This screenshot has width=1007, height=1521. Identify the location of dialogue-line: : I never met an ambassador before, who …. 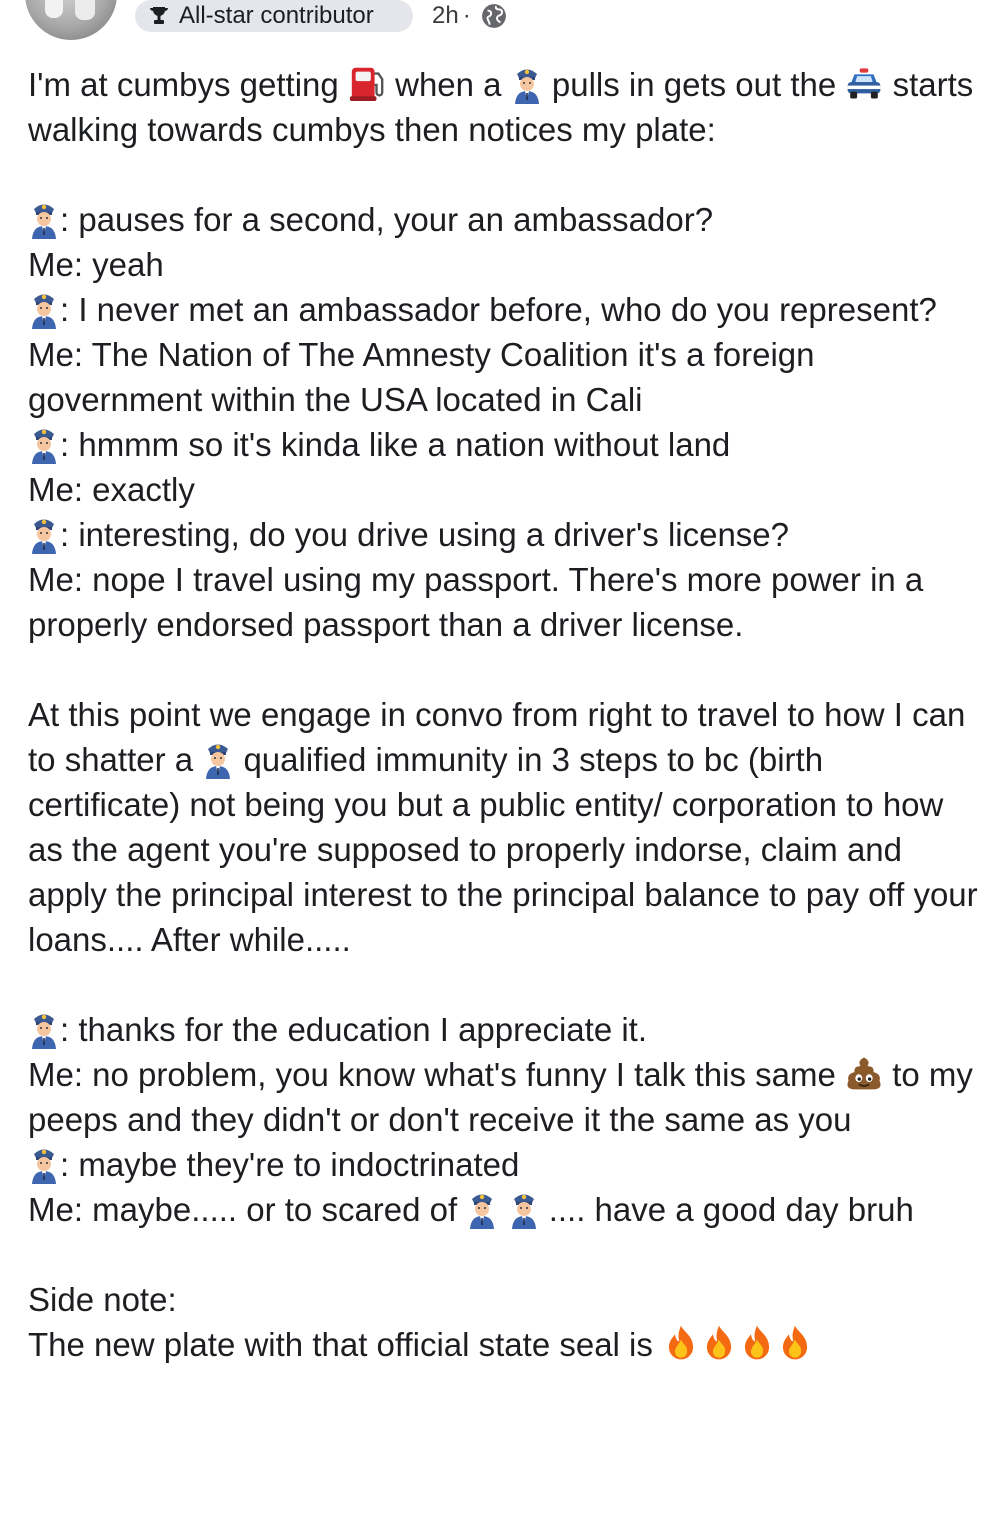
(505, 309).